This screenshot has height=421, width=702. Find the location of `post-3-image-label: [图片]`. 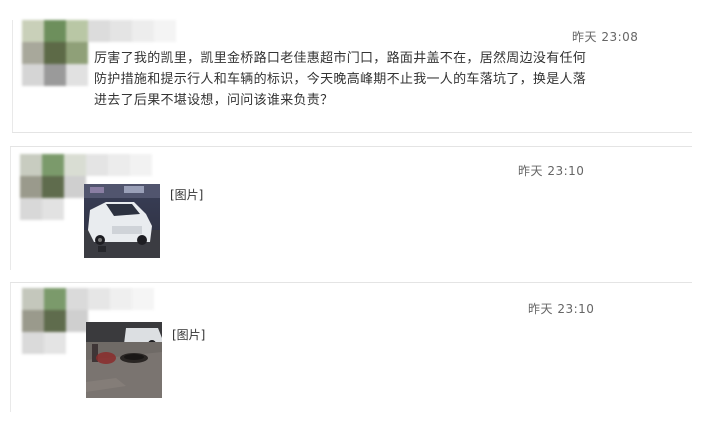

post-3-image-label: [图片] is located at coordinates (188, 334).